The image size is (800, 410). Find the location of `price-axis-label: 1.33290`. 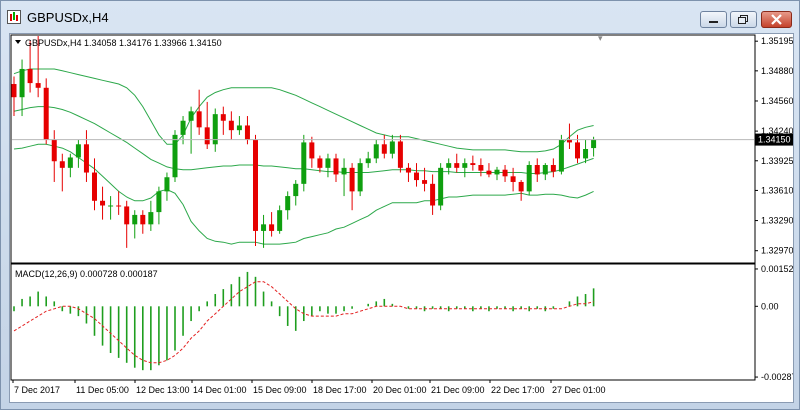

price-axis-label: 1.33290 is located at coordinates (777, 221).